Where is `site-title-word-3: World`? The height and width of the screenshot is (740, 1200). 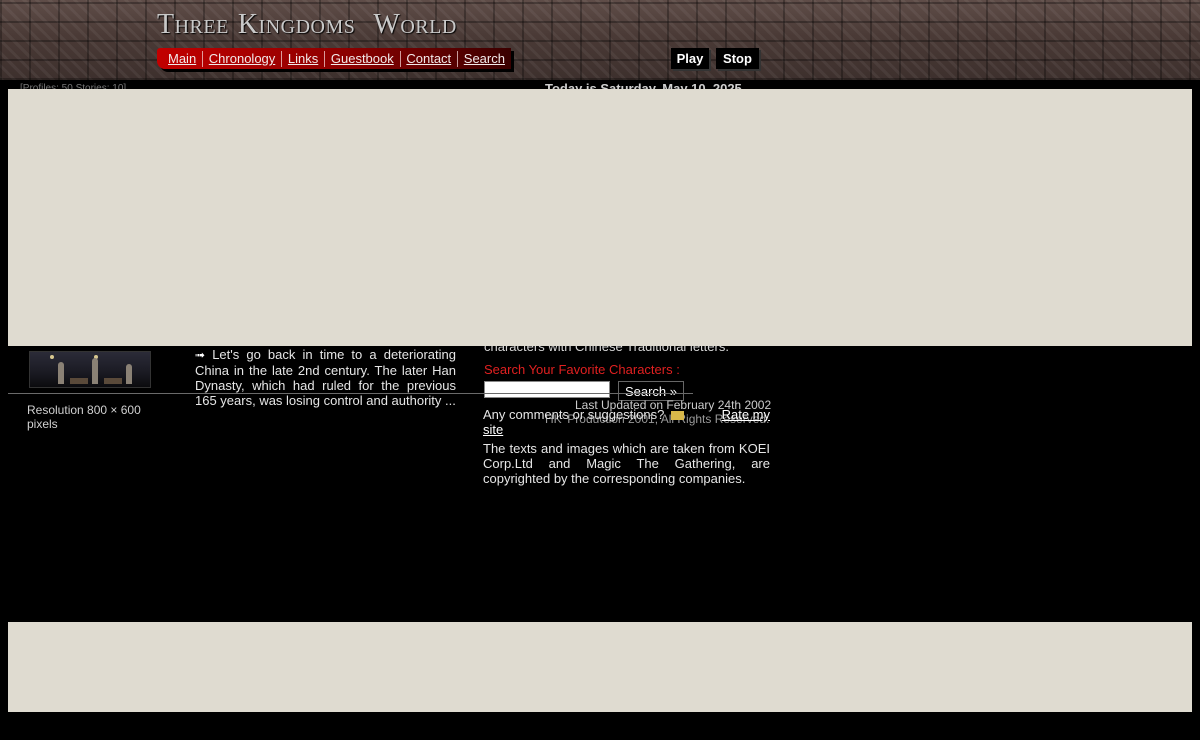 site-title-word-3: World is located at coordinates (415, 24).